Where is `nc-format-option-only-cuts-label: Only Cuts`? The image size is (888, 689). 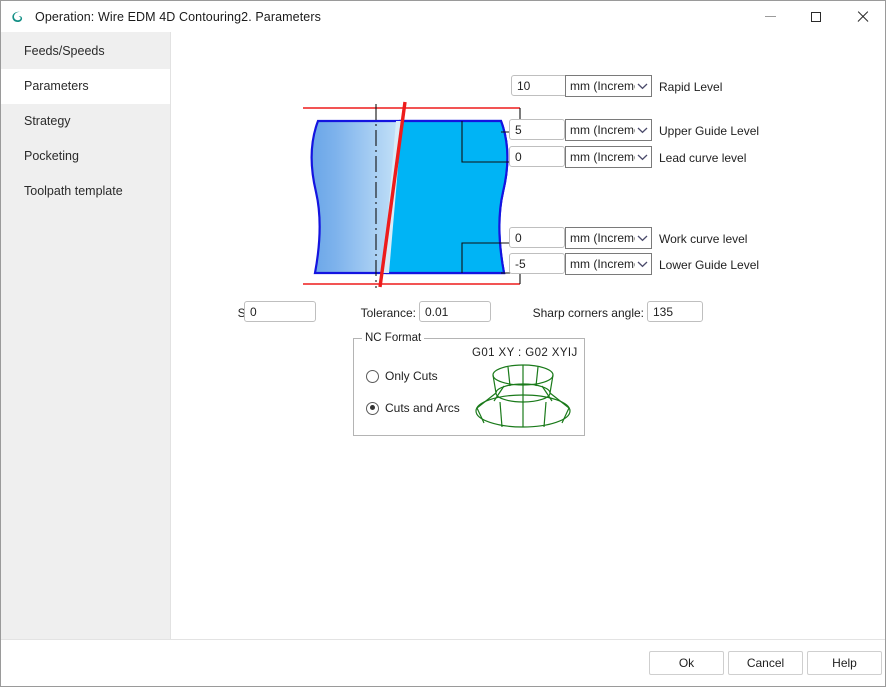
nc-format-option-only-cuts-label: Only Cuts is located at coordinates (411, 376).